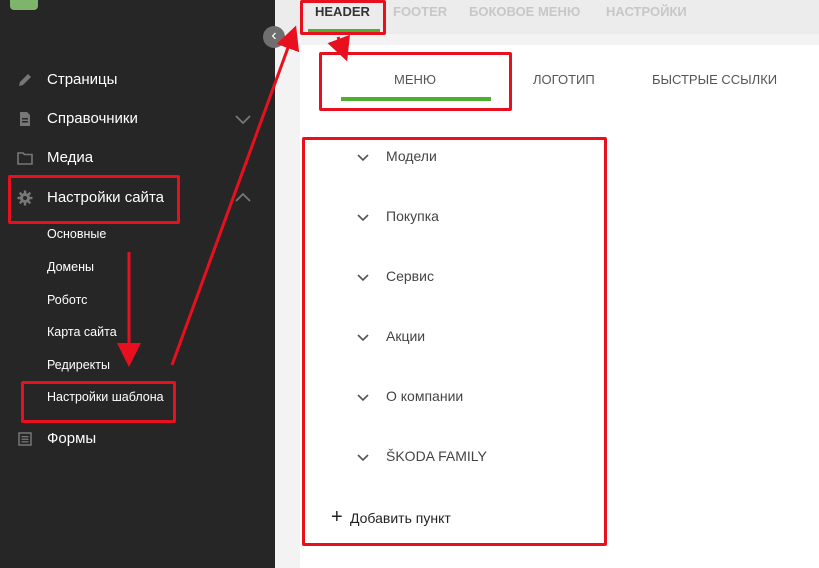  I want to click on sidebar-item-forms: Формы, so click(137, 439).